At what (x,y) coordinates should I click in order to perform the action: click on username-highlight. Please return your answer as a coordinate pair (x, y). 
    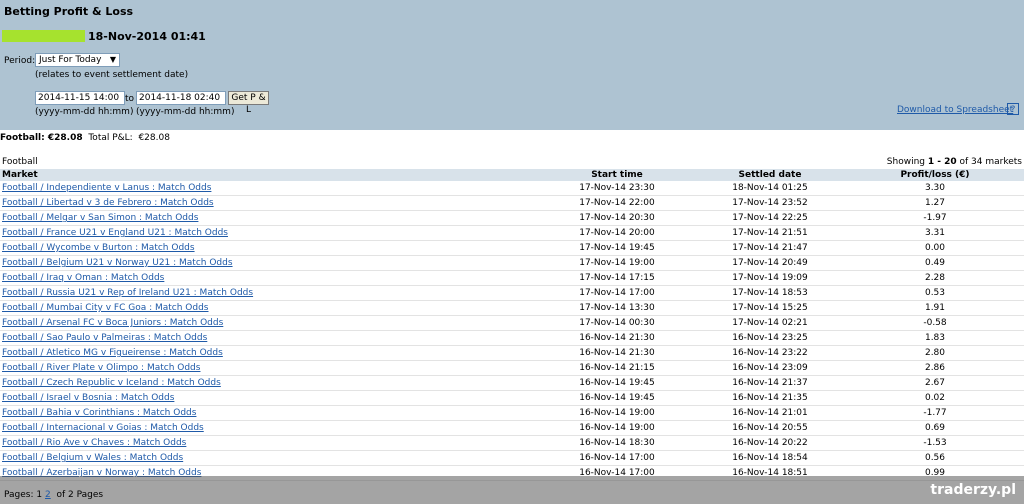
    Looking at the image, I should click on (43, 36).